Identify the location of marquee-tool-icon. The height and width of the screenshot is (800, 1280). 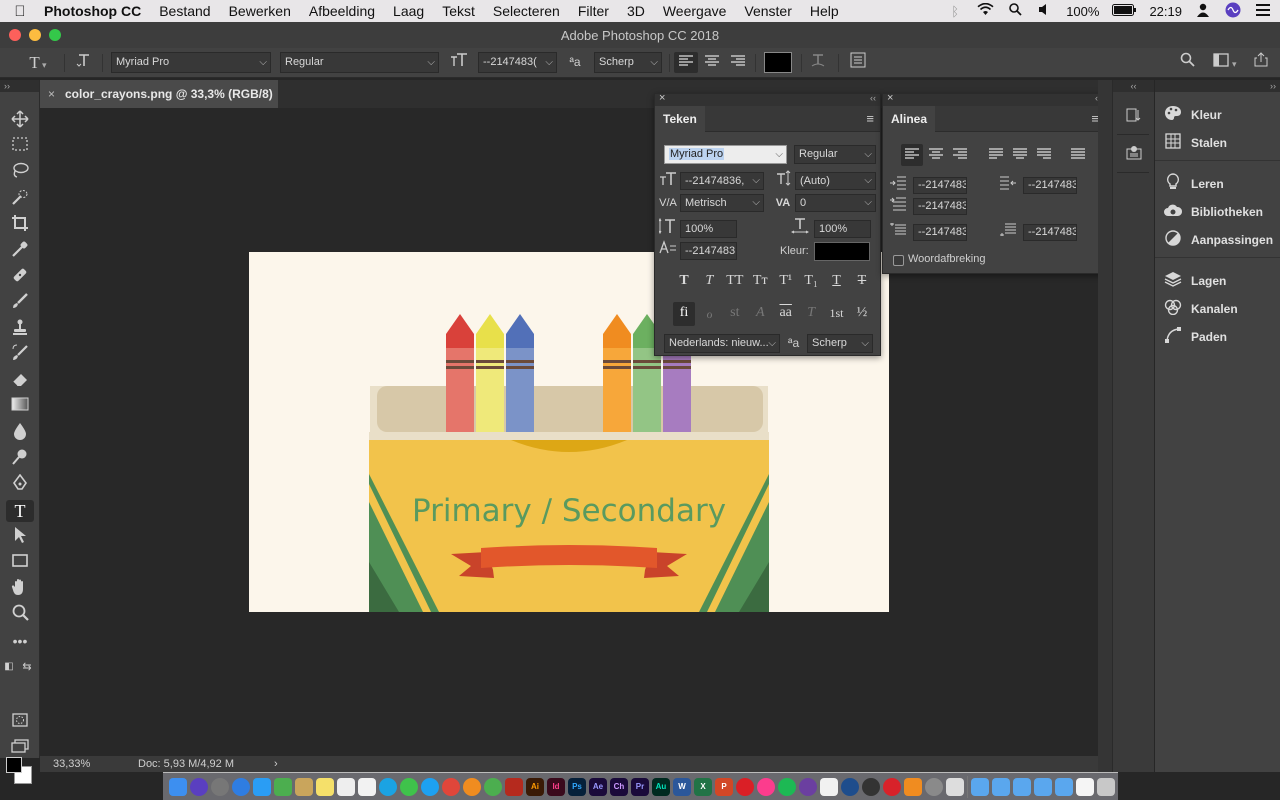
(20, 147).